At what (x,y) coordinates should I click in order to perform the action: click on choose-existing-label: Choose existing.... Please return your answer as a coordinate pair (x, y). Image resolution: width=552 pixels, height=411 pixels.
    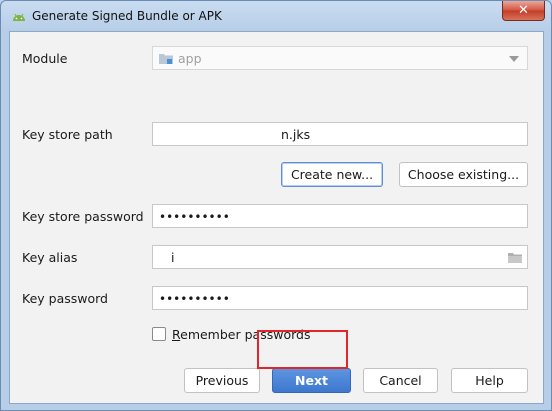
    Looking at the image, I should click on (463, 174).